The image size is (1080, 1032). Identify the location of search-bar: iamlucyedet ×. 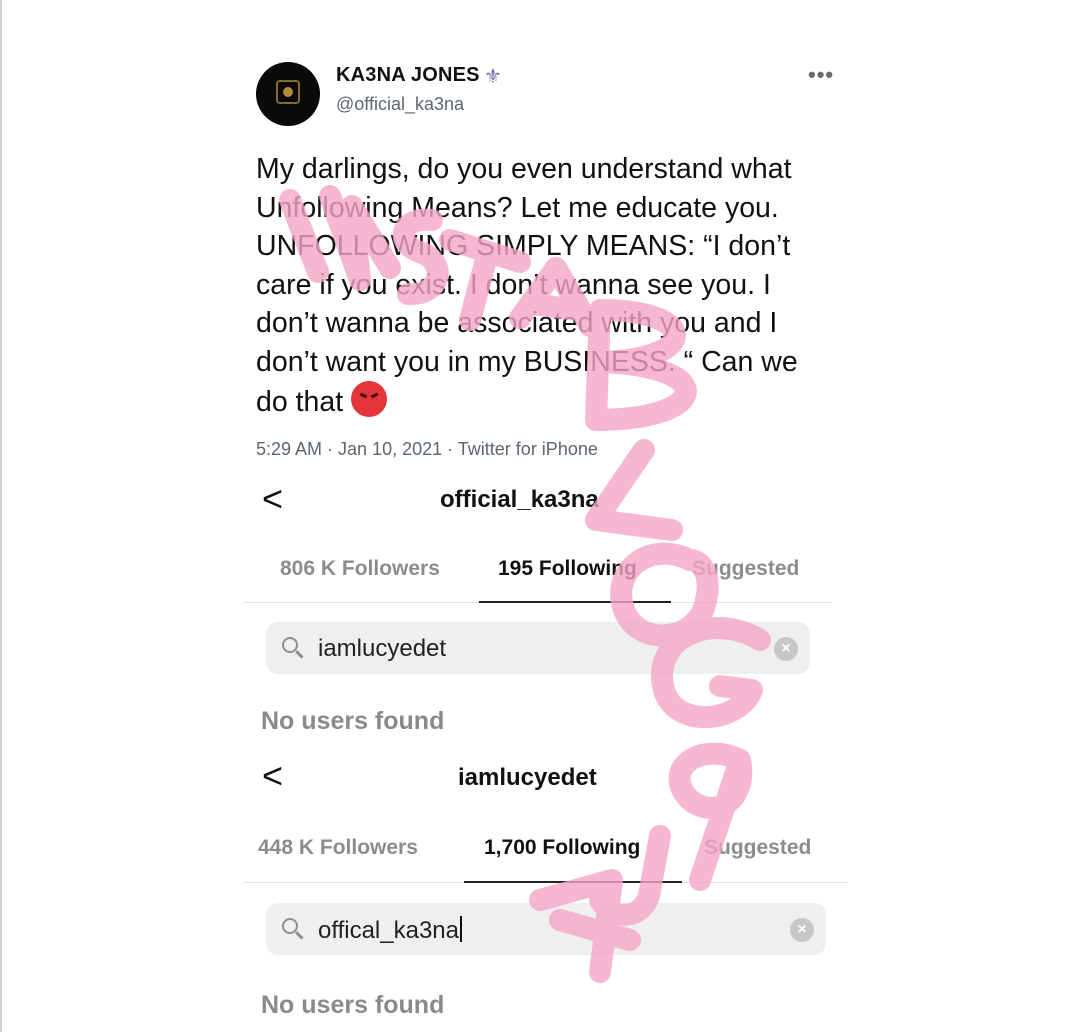
(538, 648).